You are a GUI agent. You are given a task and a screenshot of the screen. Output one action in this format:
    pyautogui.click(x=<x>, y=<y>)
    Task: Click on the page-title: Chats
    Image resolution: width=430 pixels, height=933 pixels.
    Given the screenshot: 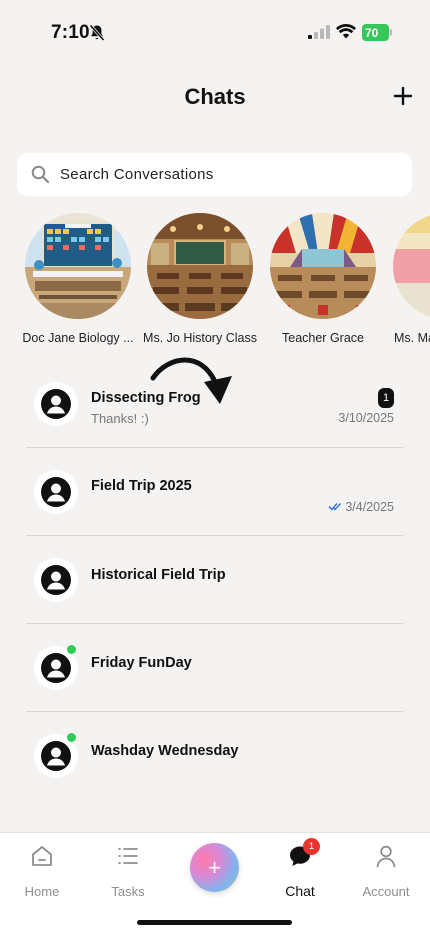 What is the action you would take?
    pyautogui.click(x=215, y=96)
    